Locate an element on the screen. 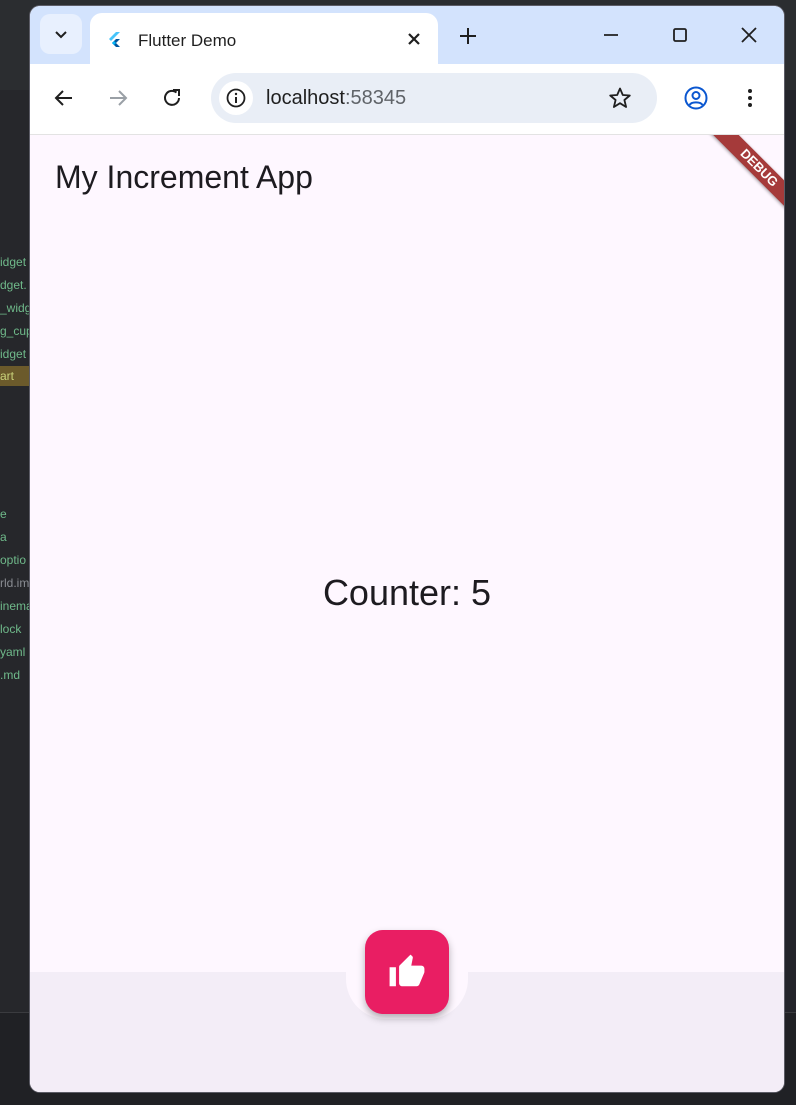 The image size is (796, 1105). ide-file-item: g_cup is located at coordinates (15, 331).